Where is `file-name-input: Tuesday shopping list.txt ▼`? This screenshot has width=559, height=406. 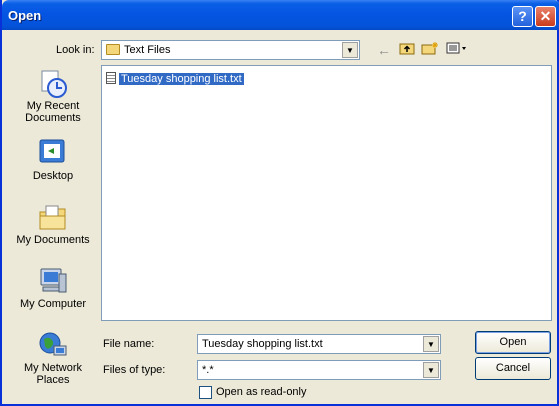
file-name-input: Tuesday shopping list.txt ▼ is located at coordinates (319, 344).